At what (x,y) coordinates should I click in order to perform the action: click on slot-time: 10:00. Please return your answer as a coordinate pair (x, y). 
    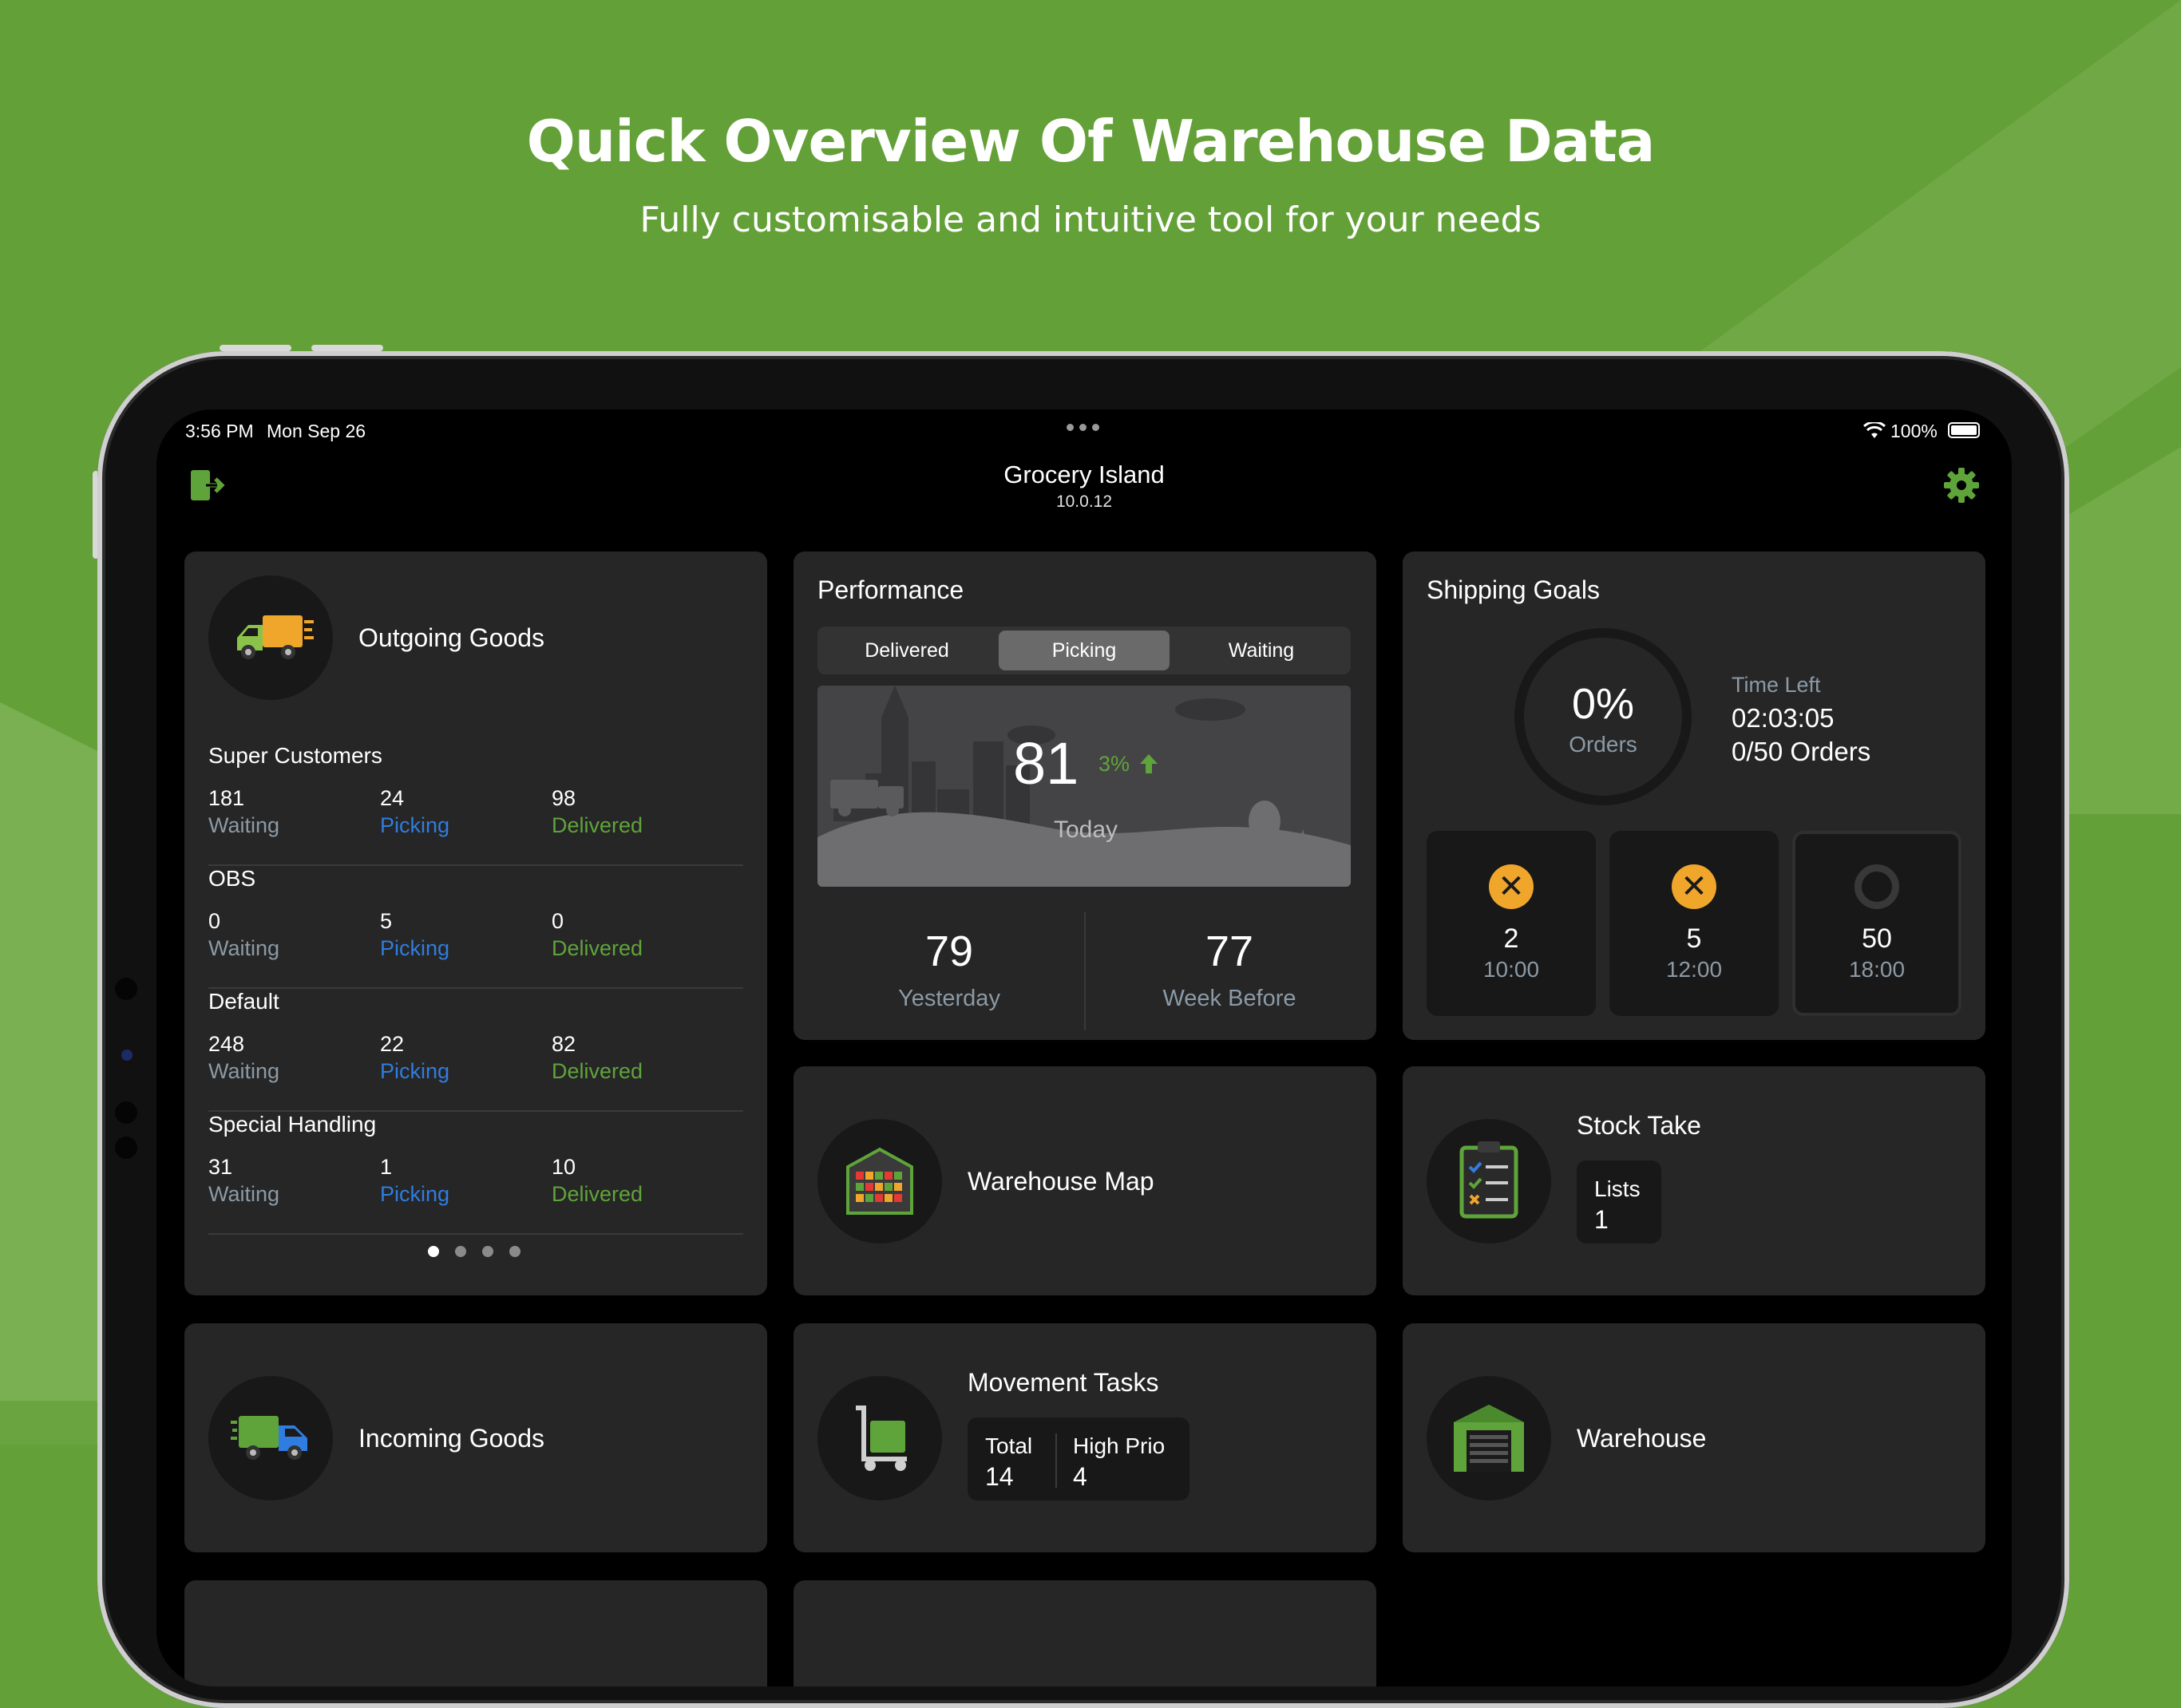
    Looking at the image, I should click on (1511, 969).